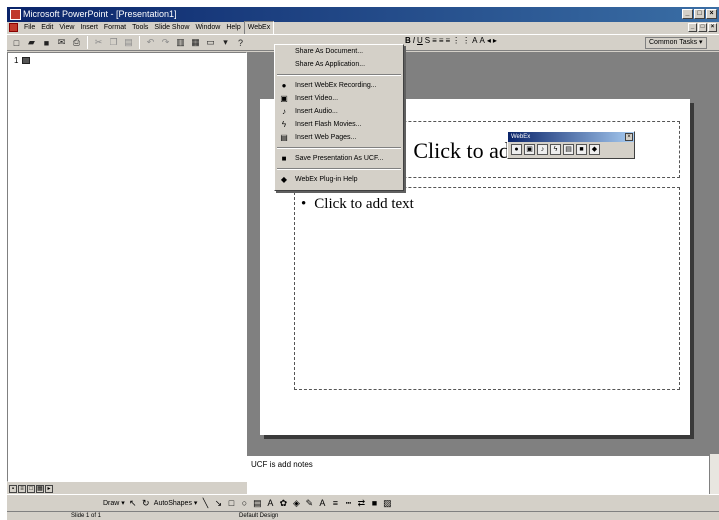  I want to click on demote-icon: ▸, so click(495, 40).